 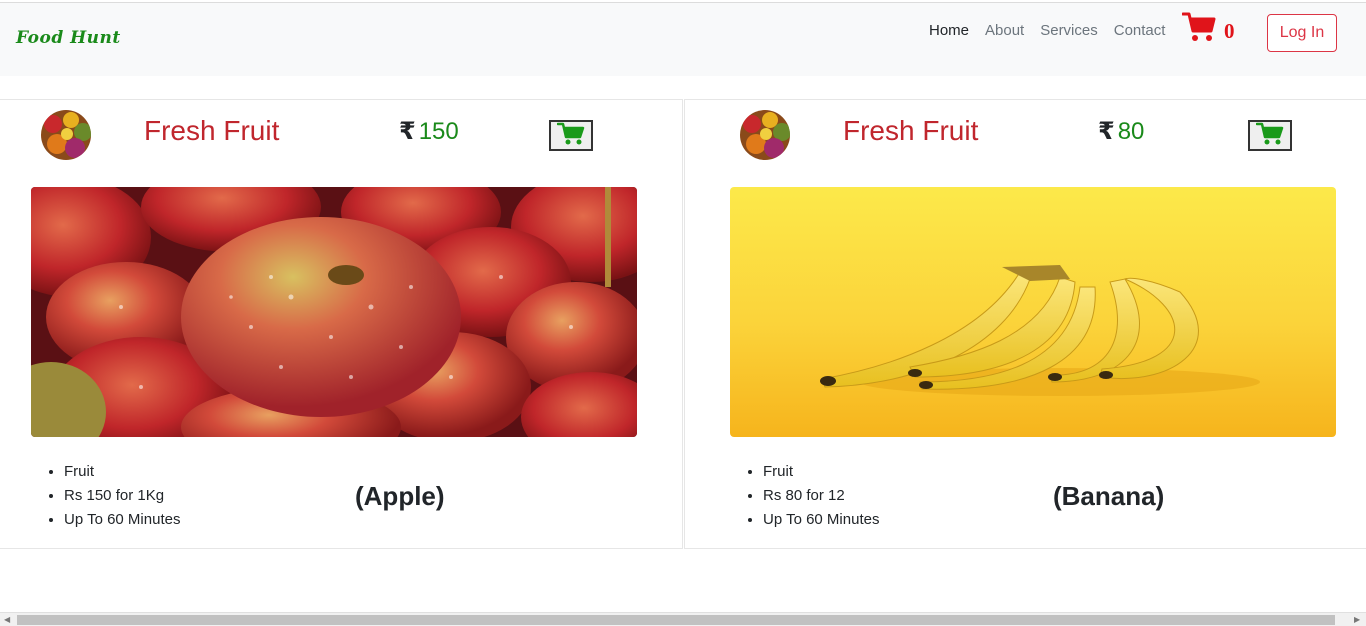 What do you see at coordinates (438, 131) in the screenshot?
I see `price-value: 150` at bounding box center [438, 131].